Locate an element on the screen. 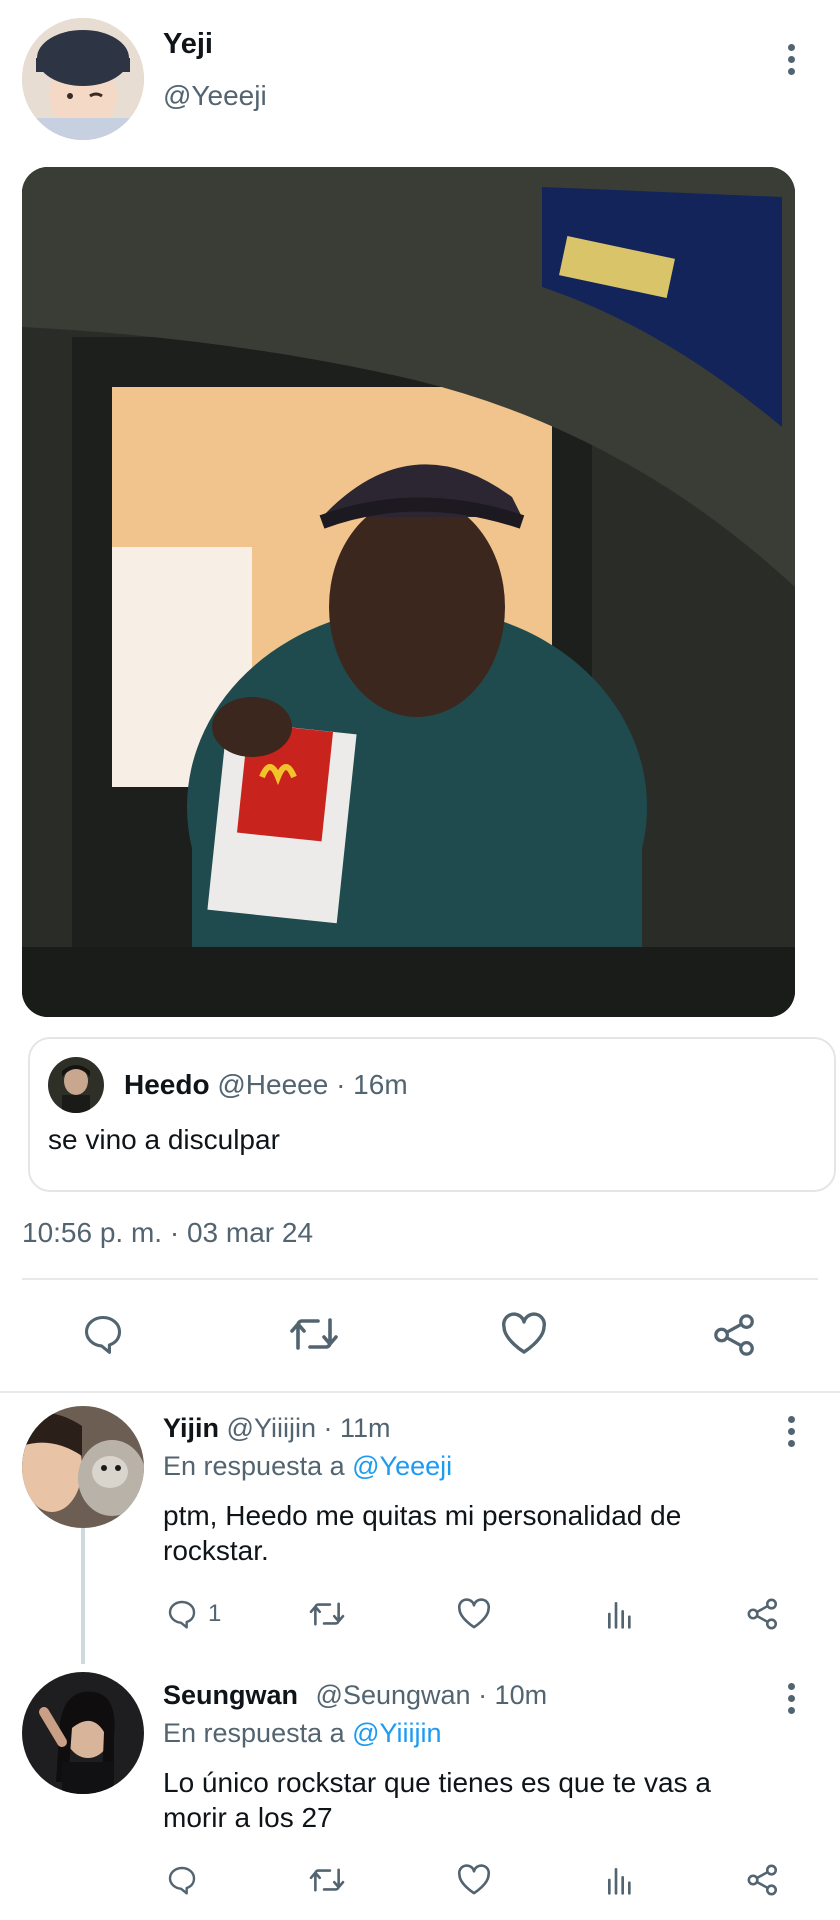 The height and width of the screenshot is (1920, 840). reply-text-line-2: rockstar. is located at coordinates (216, 1550).